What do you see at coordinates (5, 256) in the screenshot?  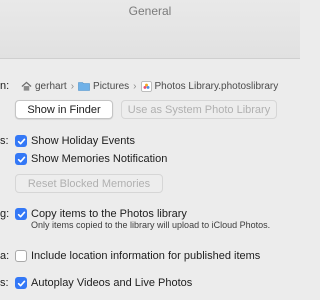 I see `metadata-label: a:` at bounding box center [5, 256].